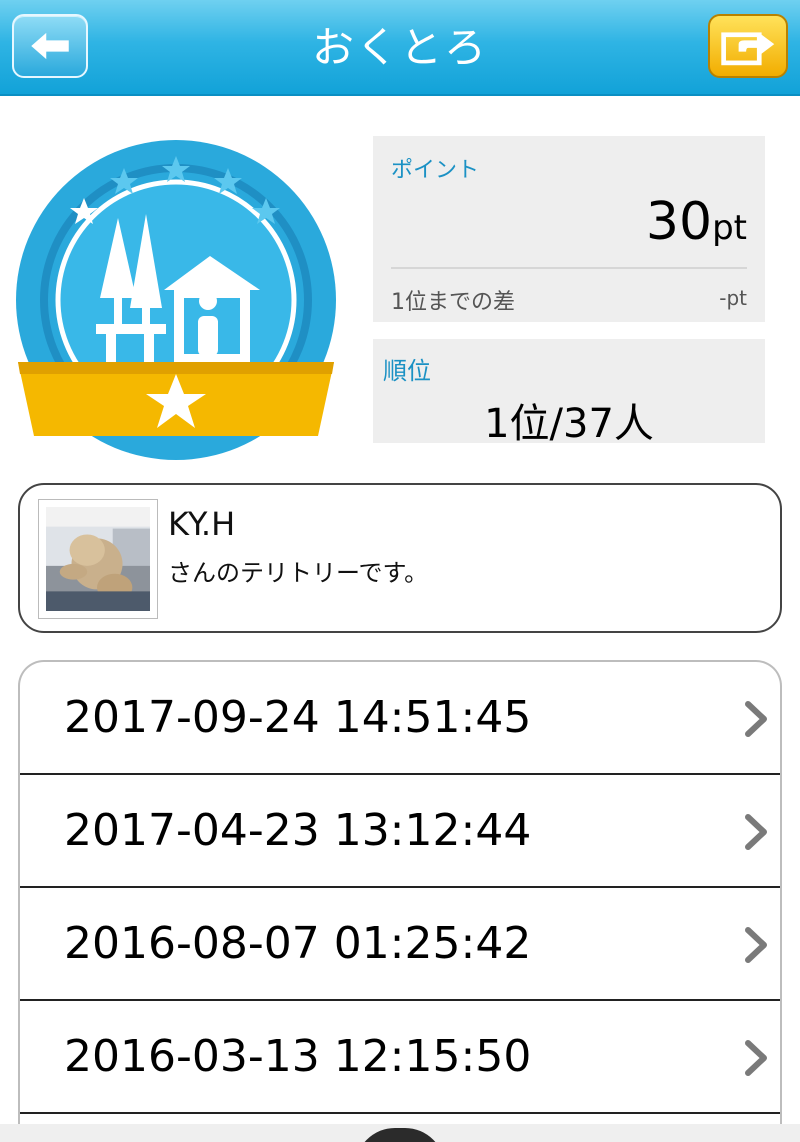 Image resolution: width=800 pixels, height=1142 pixels. I want to click on list-item: 2017-04-23 13:12:44, so click(400, 831).